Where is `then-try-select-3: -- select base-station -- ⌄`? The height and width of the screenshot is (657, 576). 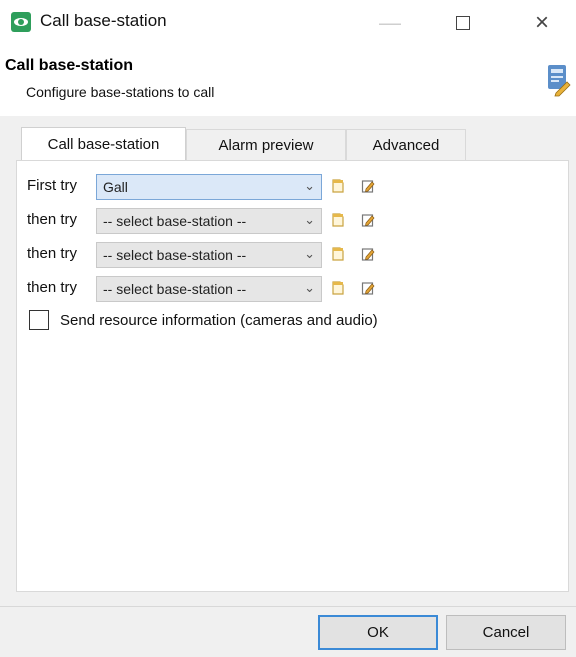
then-try-select-3: -- select base-station -- ⌄ is located at coordinates (209, 289).